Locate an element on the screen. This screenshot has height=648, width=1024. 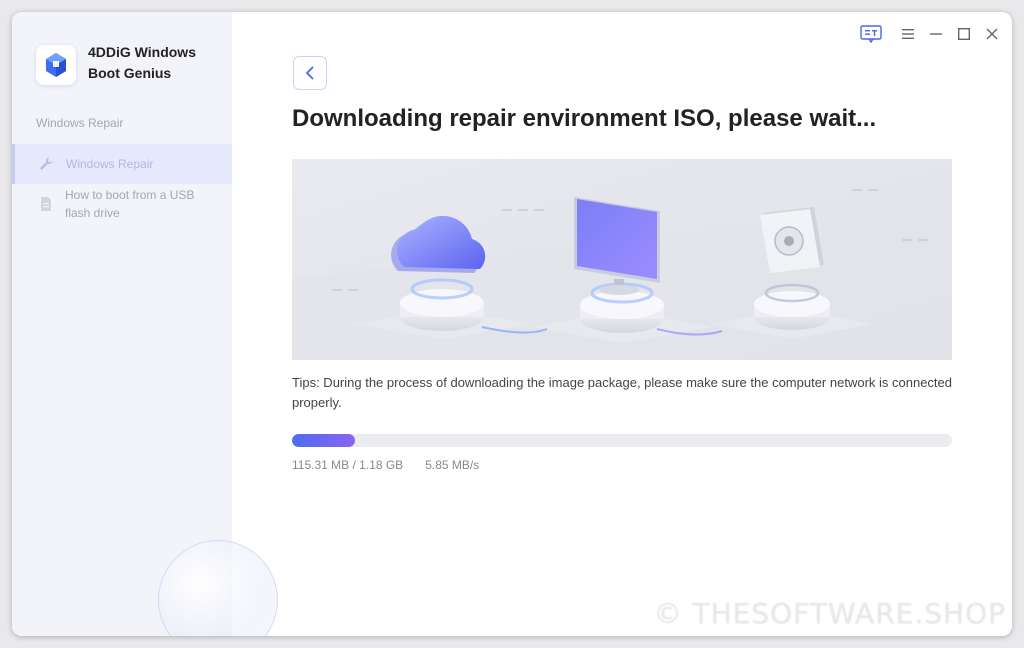
close-button is located at coordinates (992, 34).